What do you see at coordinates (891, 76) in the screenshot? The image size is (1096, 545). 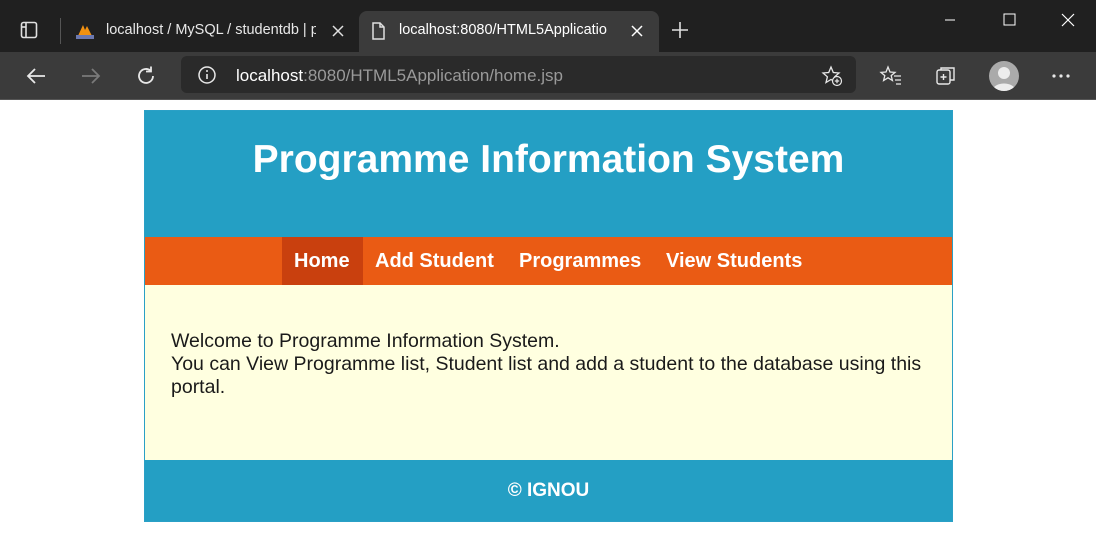 I see `favorites-icon` at bounding box center [891, 76].